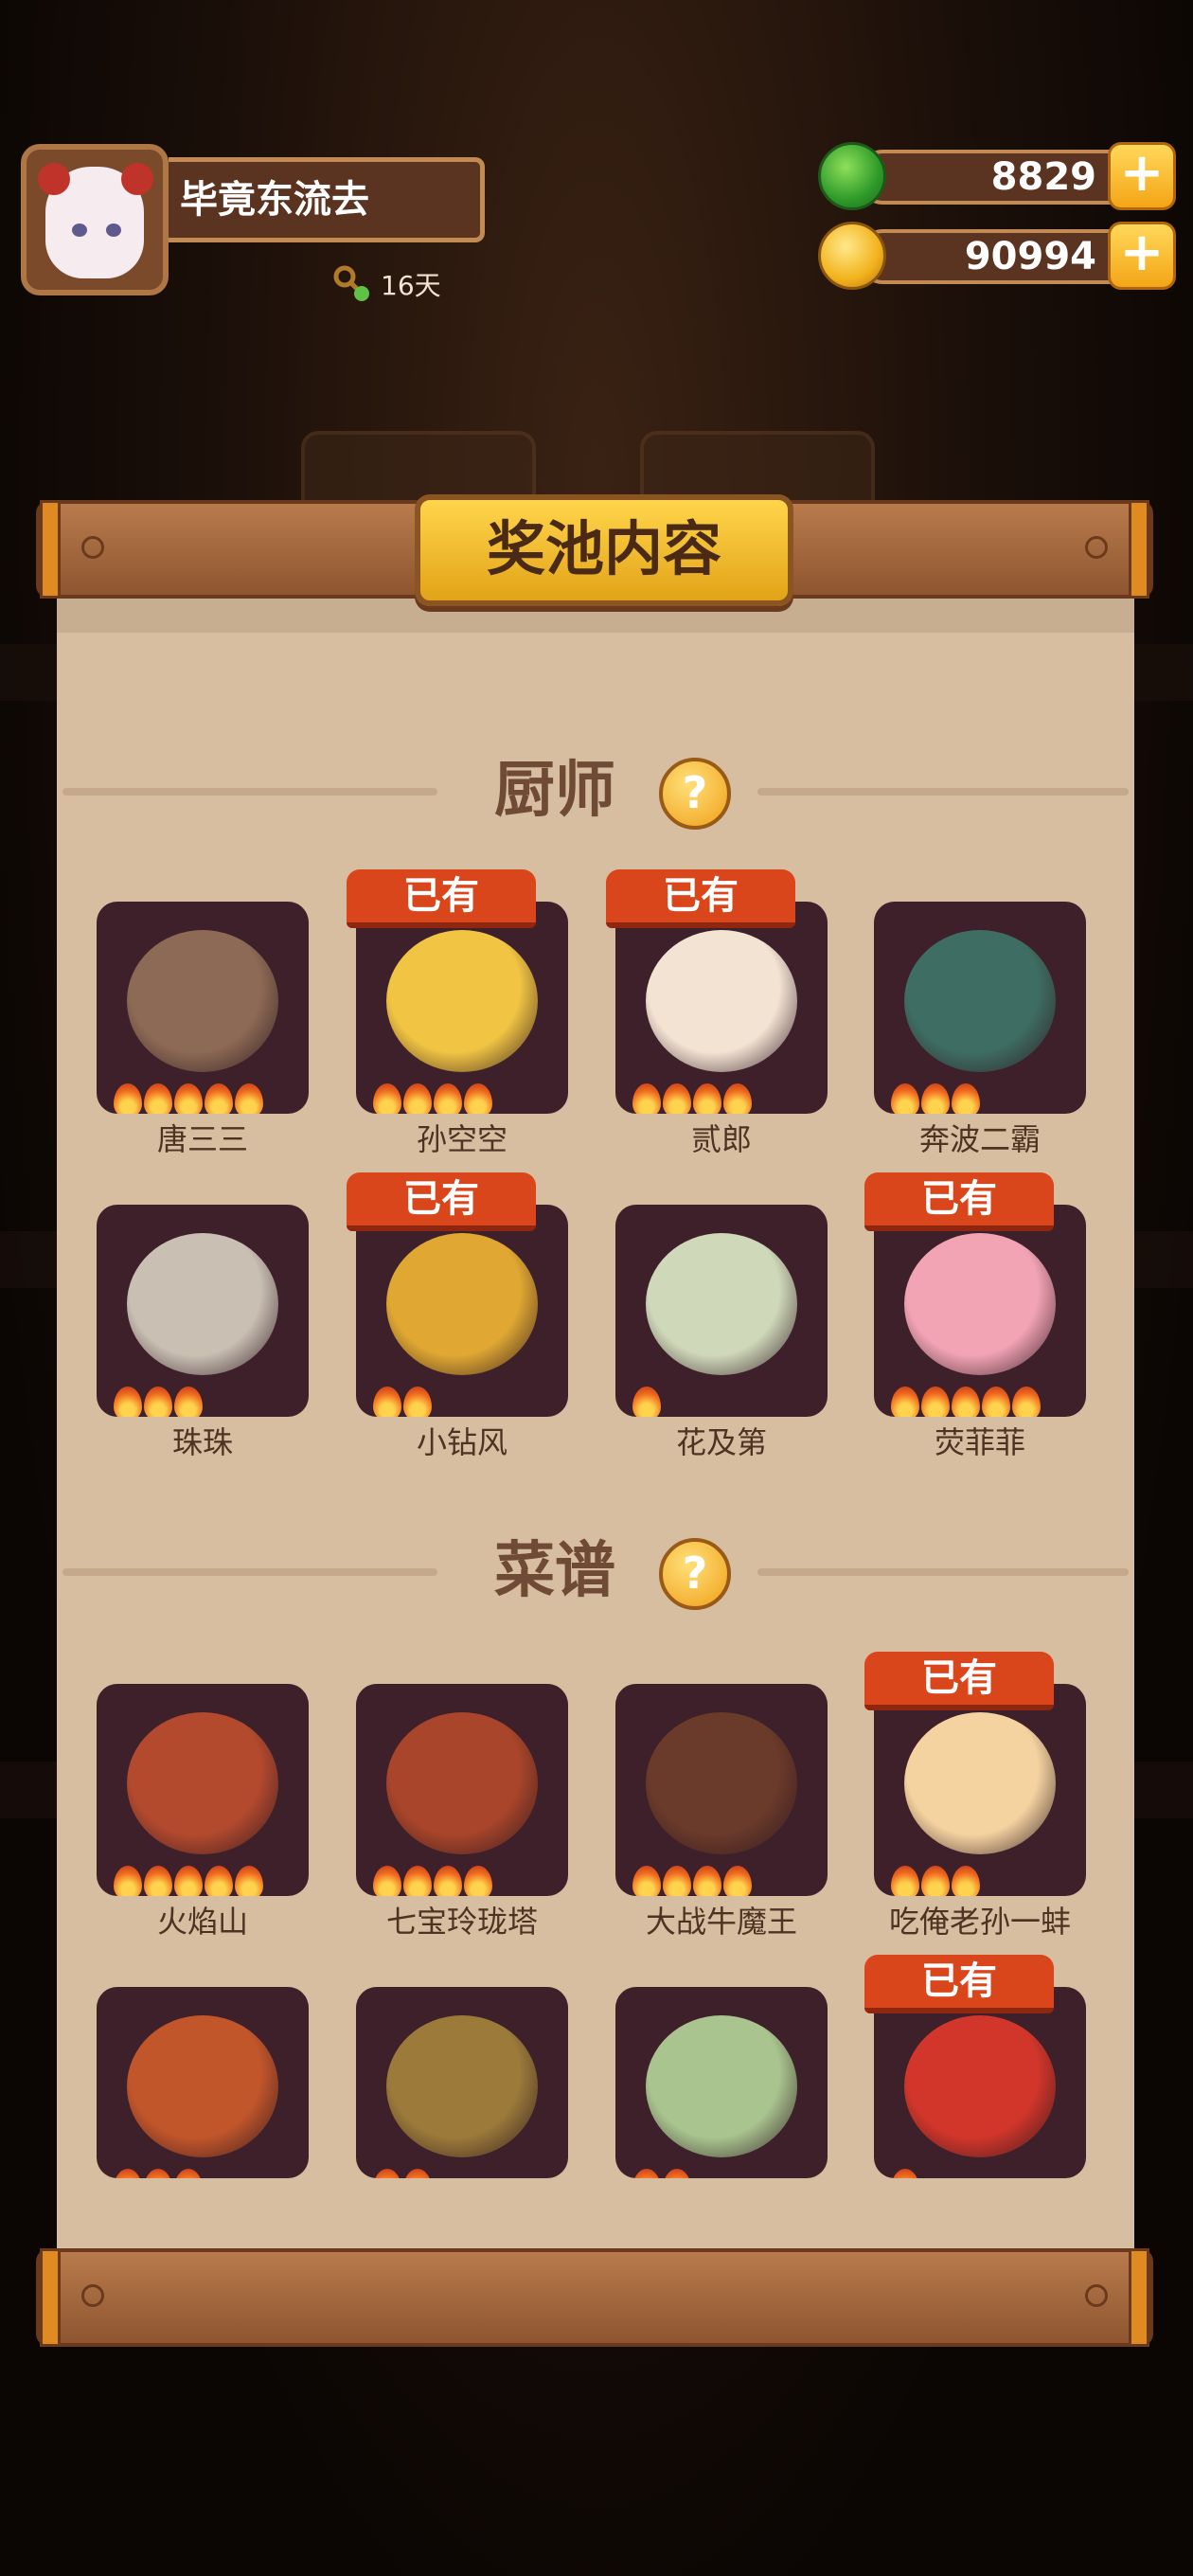  What do you see at coordinates (997, 176) in the screenshot?
I see `jade-currency: 8829 +` at bounding box center [997, 176].